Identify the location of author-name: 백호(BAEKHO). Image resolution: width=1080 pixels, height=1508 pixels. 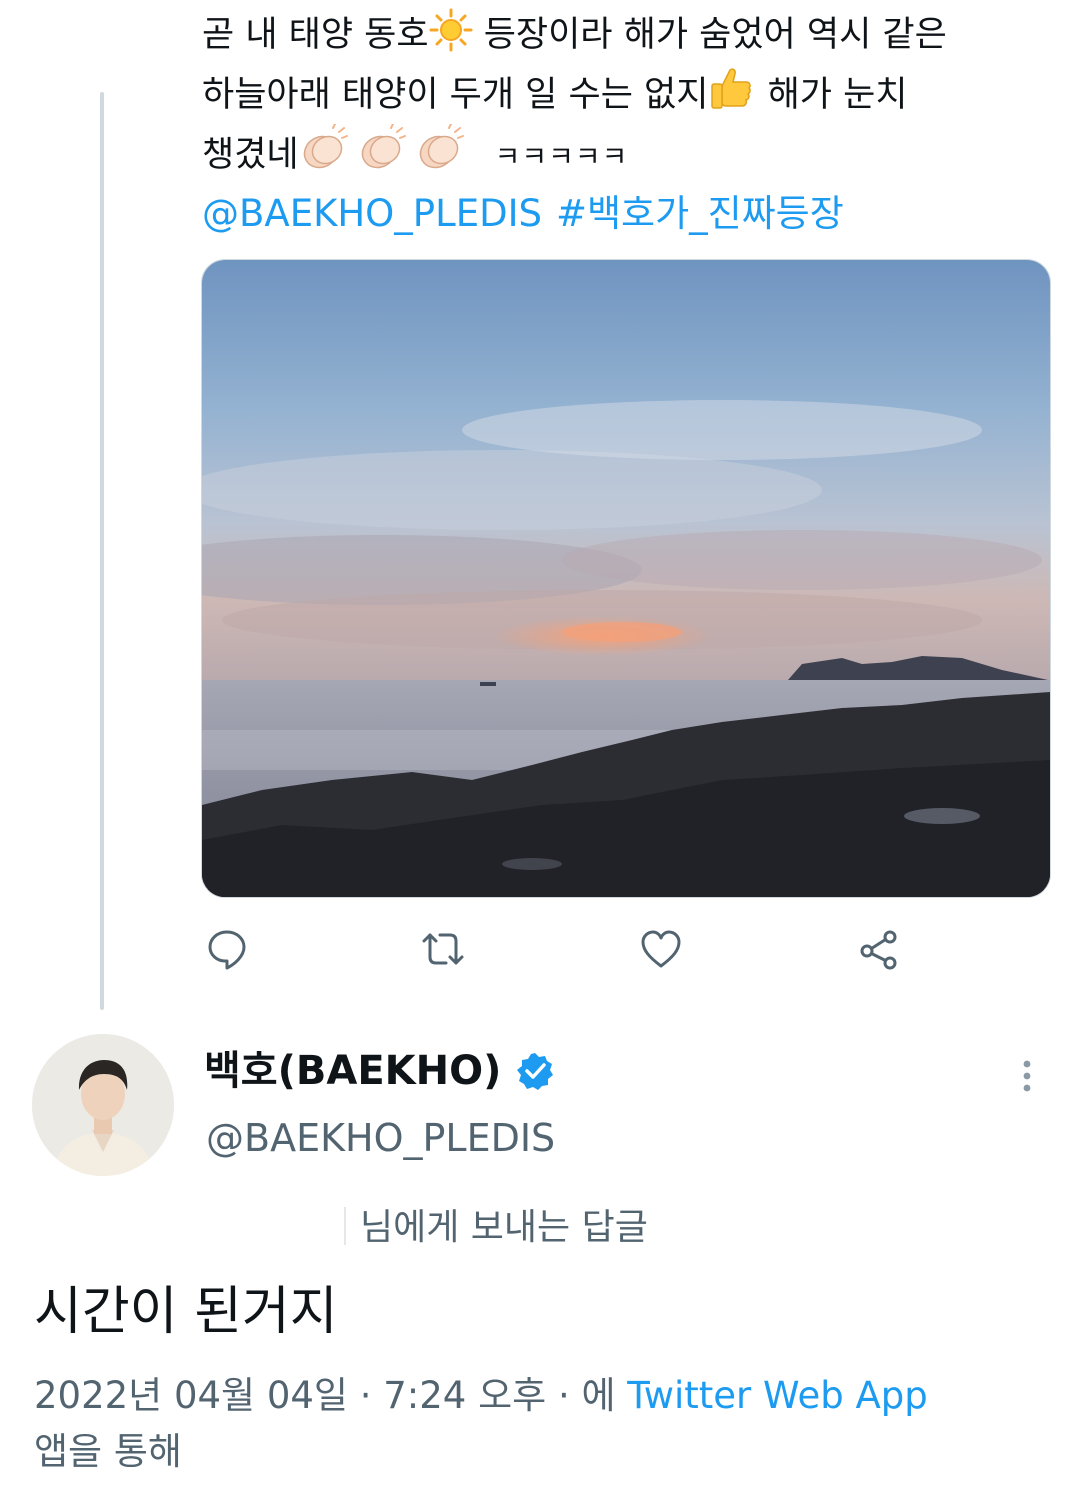
(379, 1071).